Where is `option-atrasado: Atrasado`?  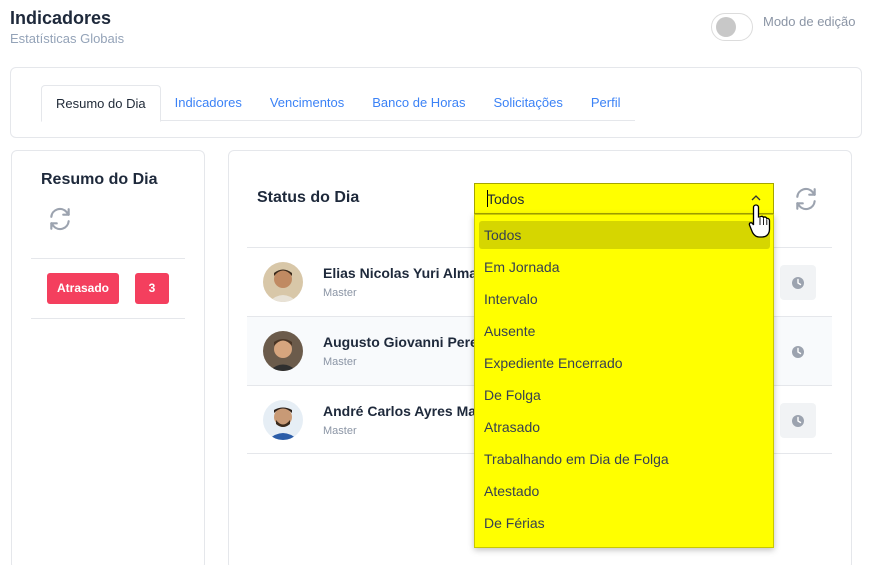 option-atrasado: Atrasado is located at coordinates (624, 427).